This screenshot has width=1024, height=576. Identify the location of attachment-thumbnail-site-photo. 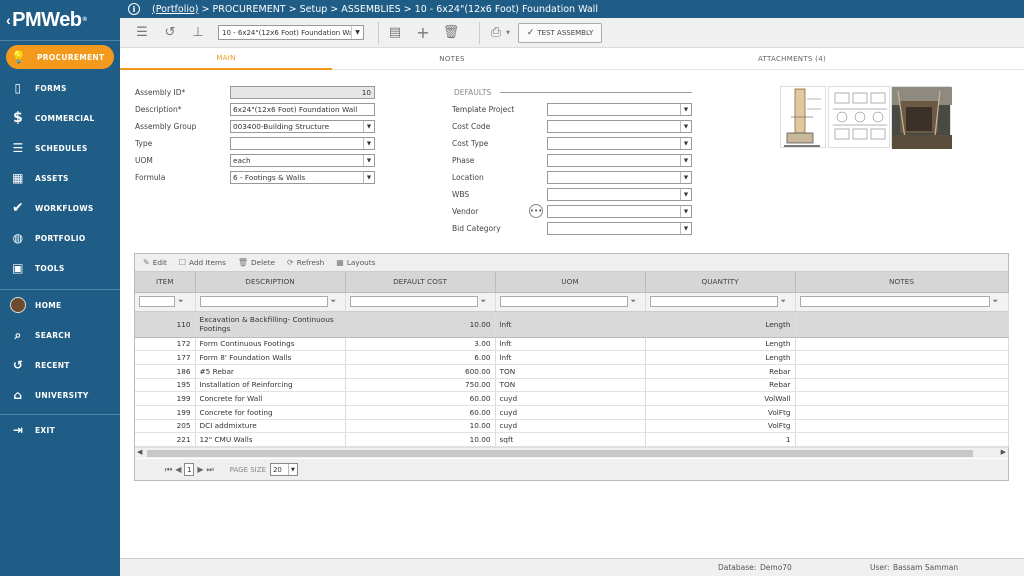
(921, 117).